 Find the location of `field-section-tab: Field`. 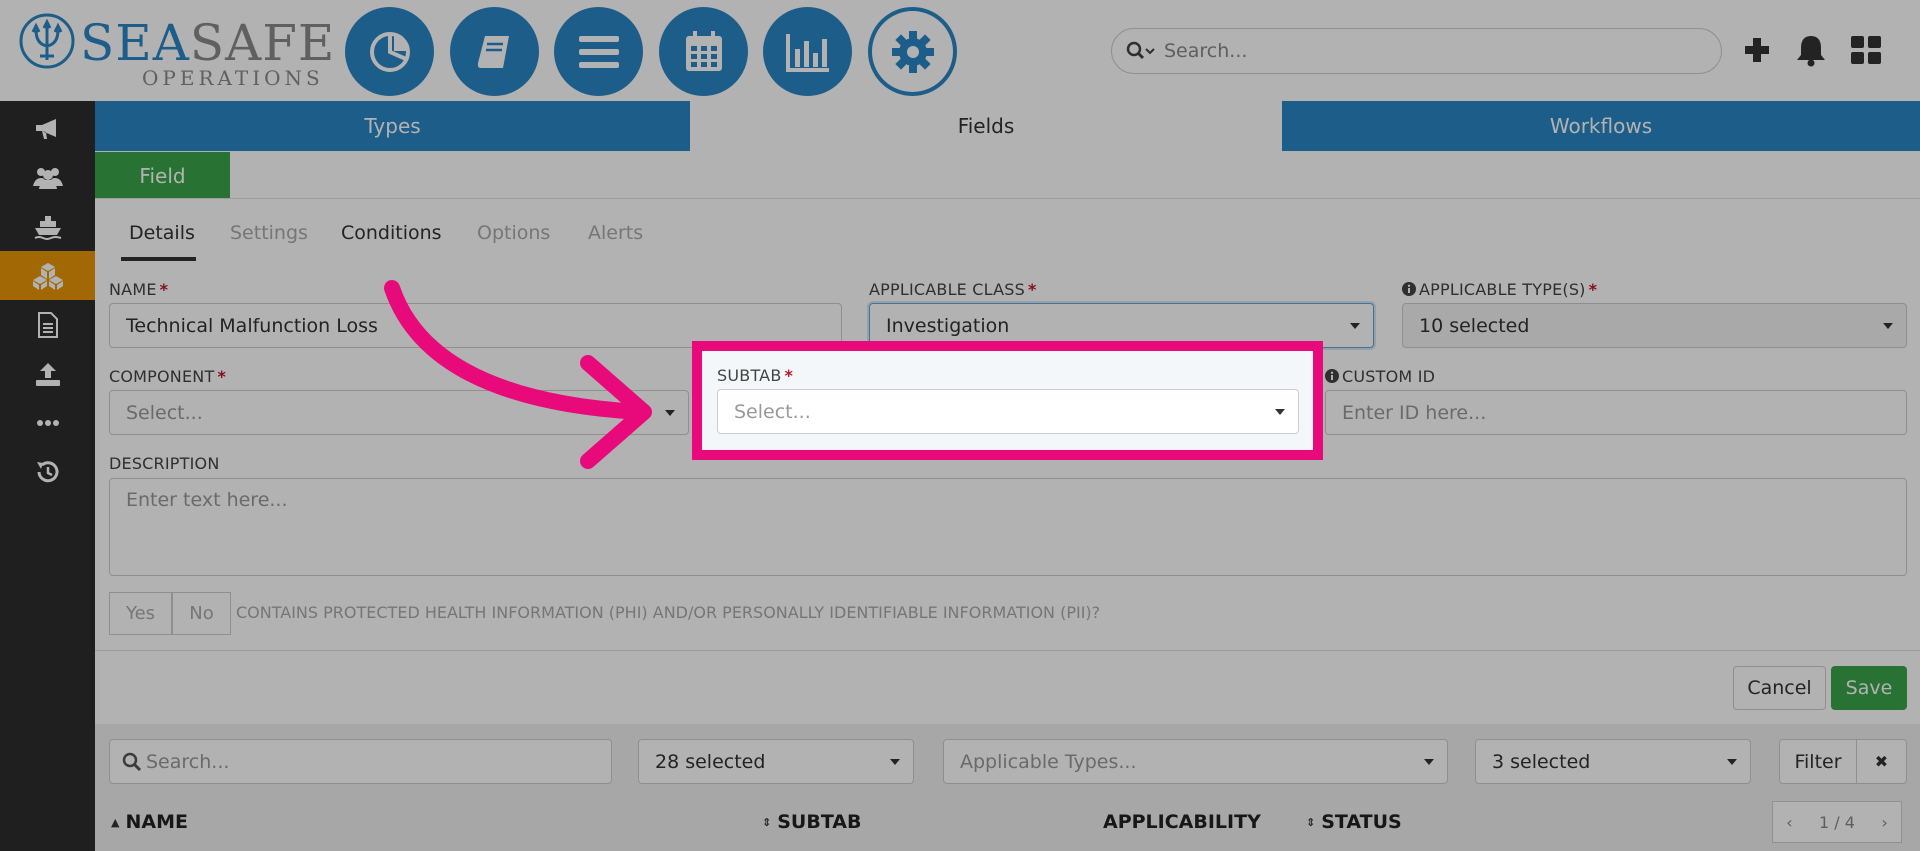

field-section-tab: Field is located at coordinates (162, 175).